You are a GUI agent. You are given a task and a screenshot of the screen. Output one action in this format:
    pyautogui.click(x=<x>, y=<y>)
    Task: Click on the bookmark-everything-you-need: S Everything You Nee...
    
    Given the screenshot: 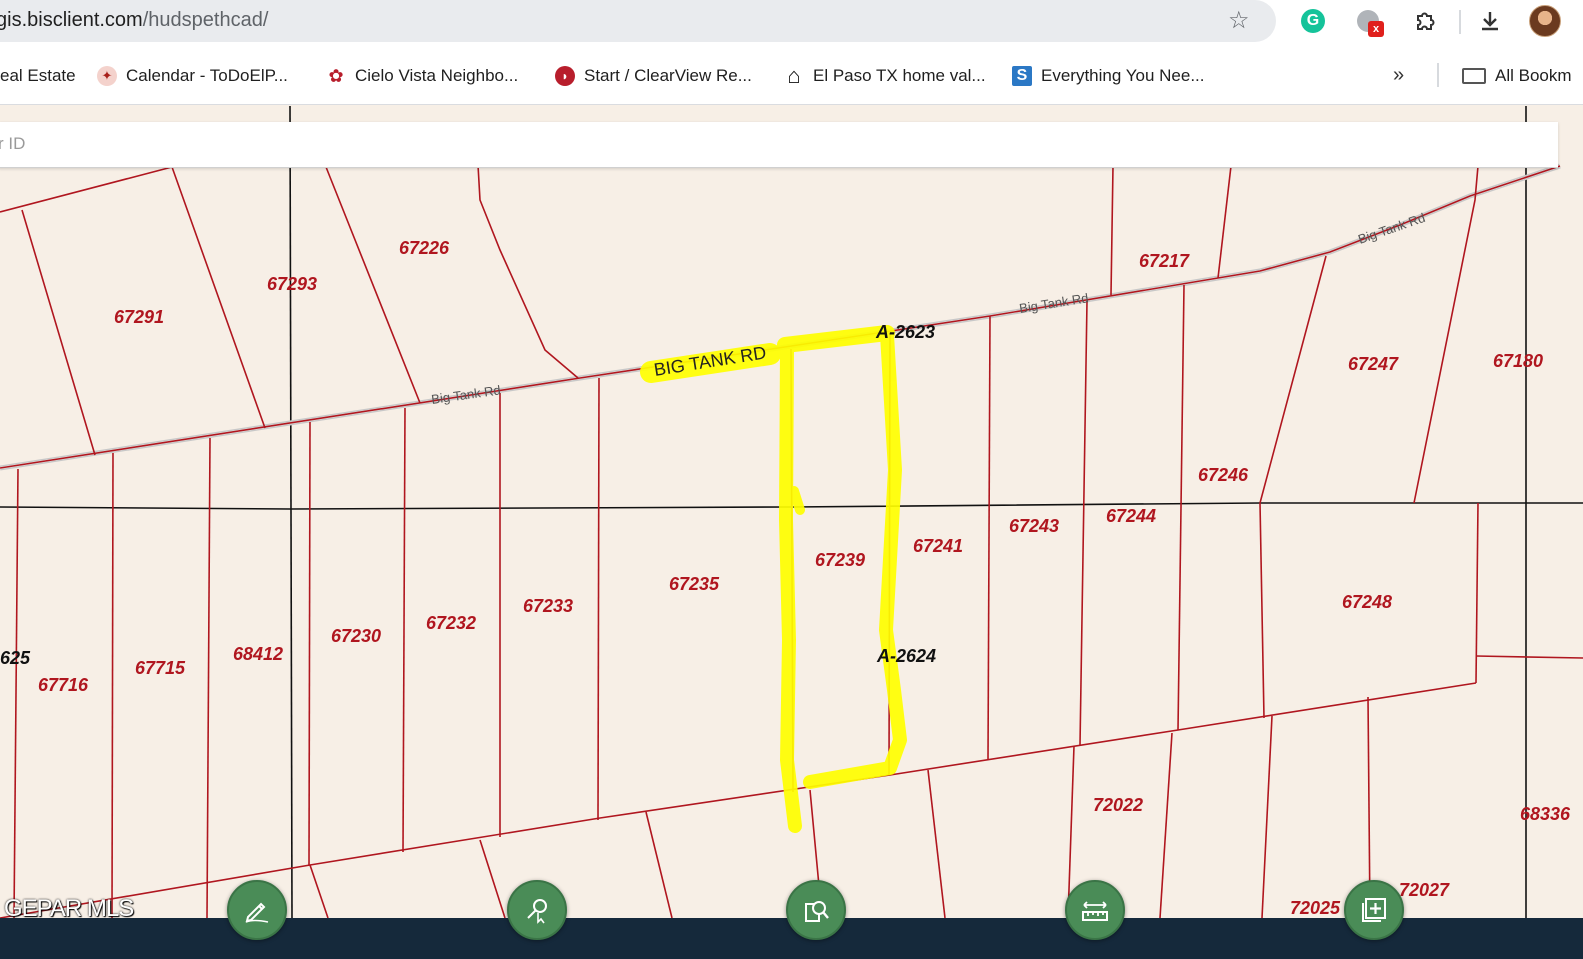 What is the action you would take?
    pyautogui.click(x=1108, y=76)
    